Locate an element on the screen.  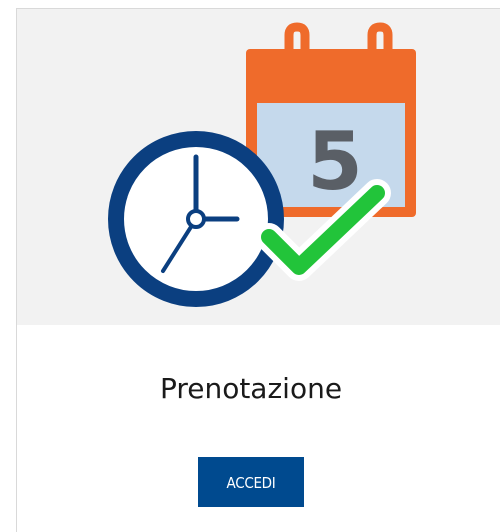
calendar-day-number: 5 is located at coordinates (335, 161).